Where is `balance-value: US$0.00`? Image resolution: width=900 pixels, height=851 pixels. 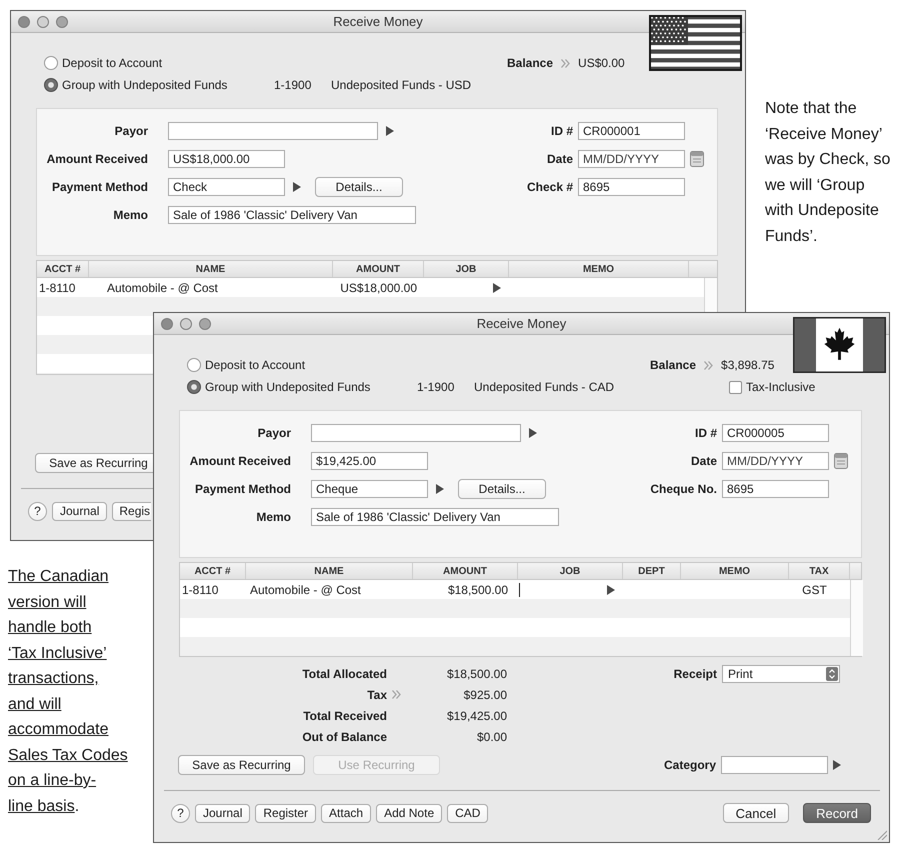 balance-value: US$0.00 is located at coordinates (601, 63).